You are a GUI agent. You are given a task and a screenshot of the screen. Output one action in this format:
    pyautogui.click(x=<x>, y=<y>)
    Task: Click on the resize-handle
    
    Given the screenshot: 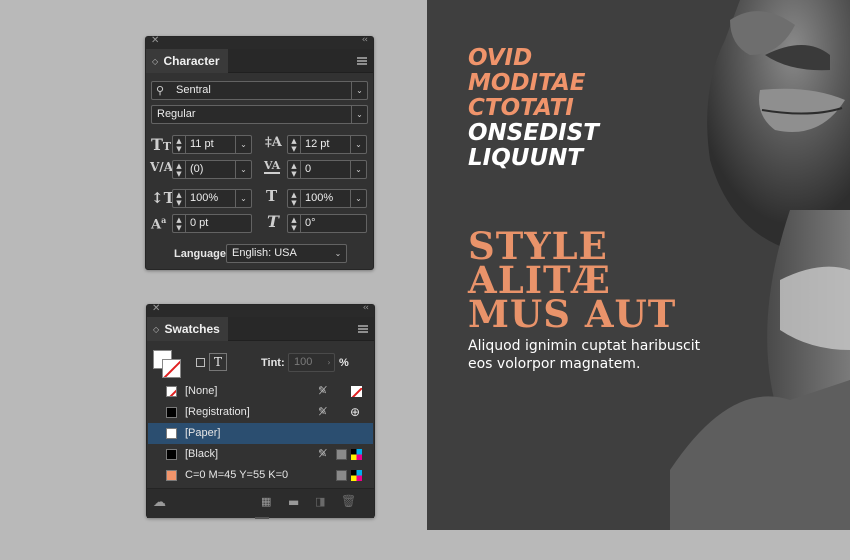 What is the action you would take?
    pyautogui.click(x=262, y=518)
    